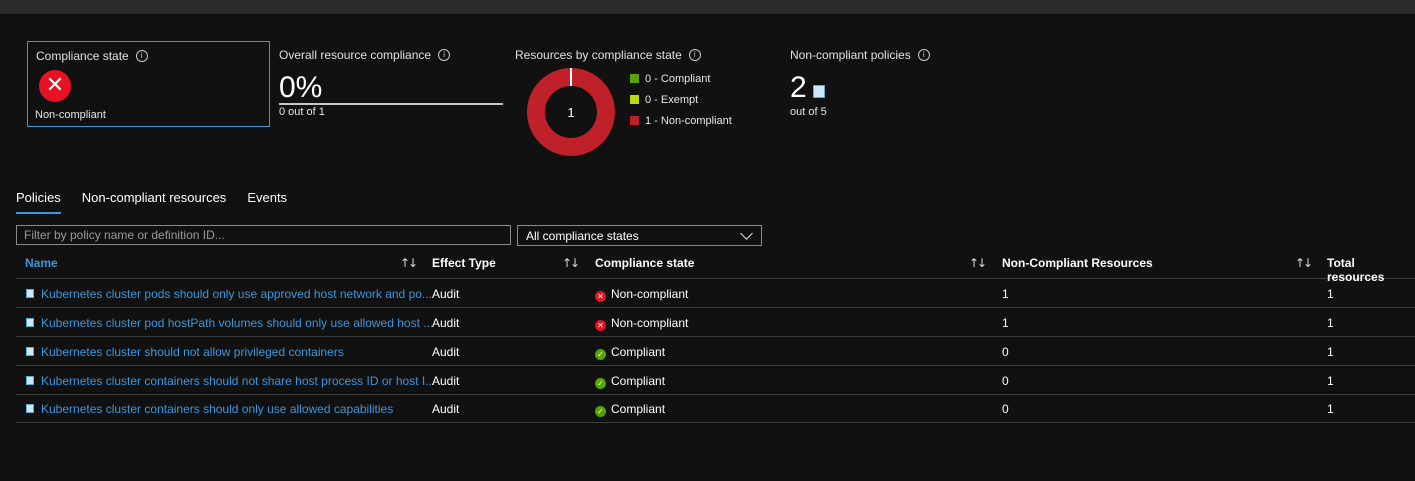 The width and height of the screenshot is (1415, 481). I want to click on overall-compliance-value: 0%, so click(301, 87).